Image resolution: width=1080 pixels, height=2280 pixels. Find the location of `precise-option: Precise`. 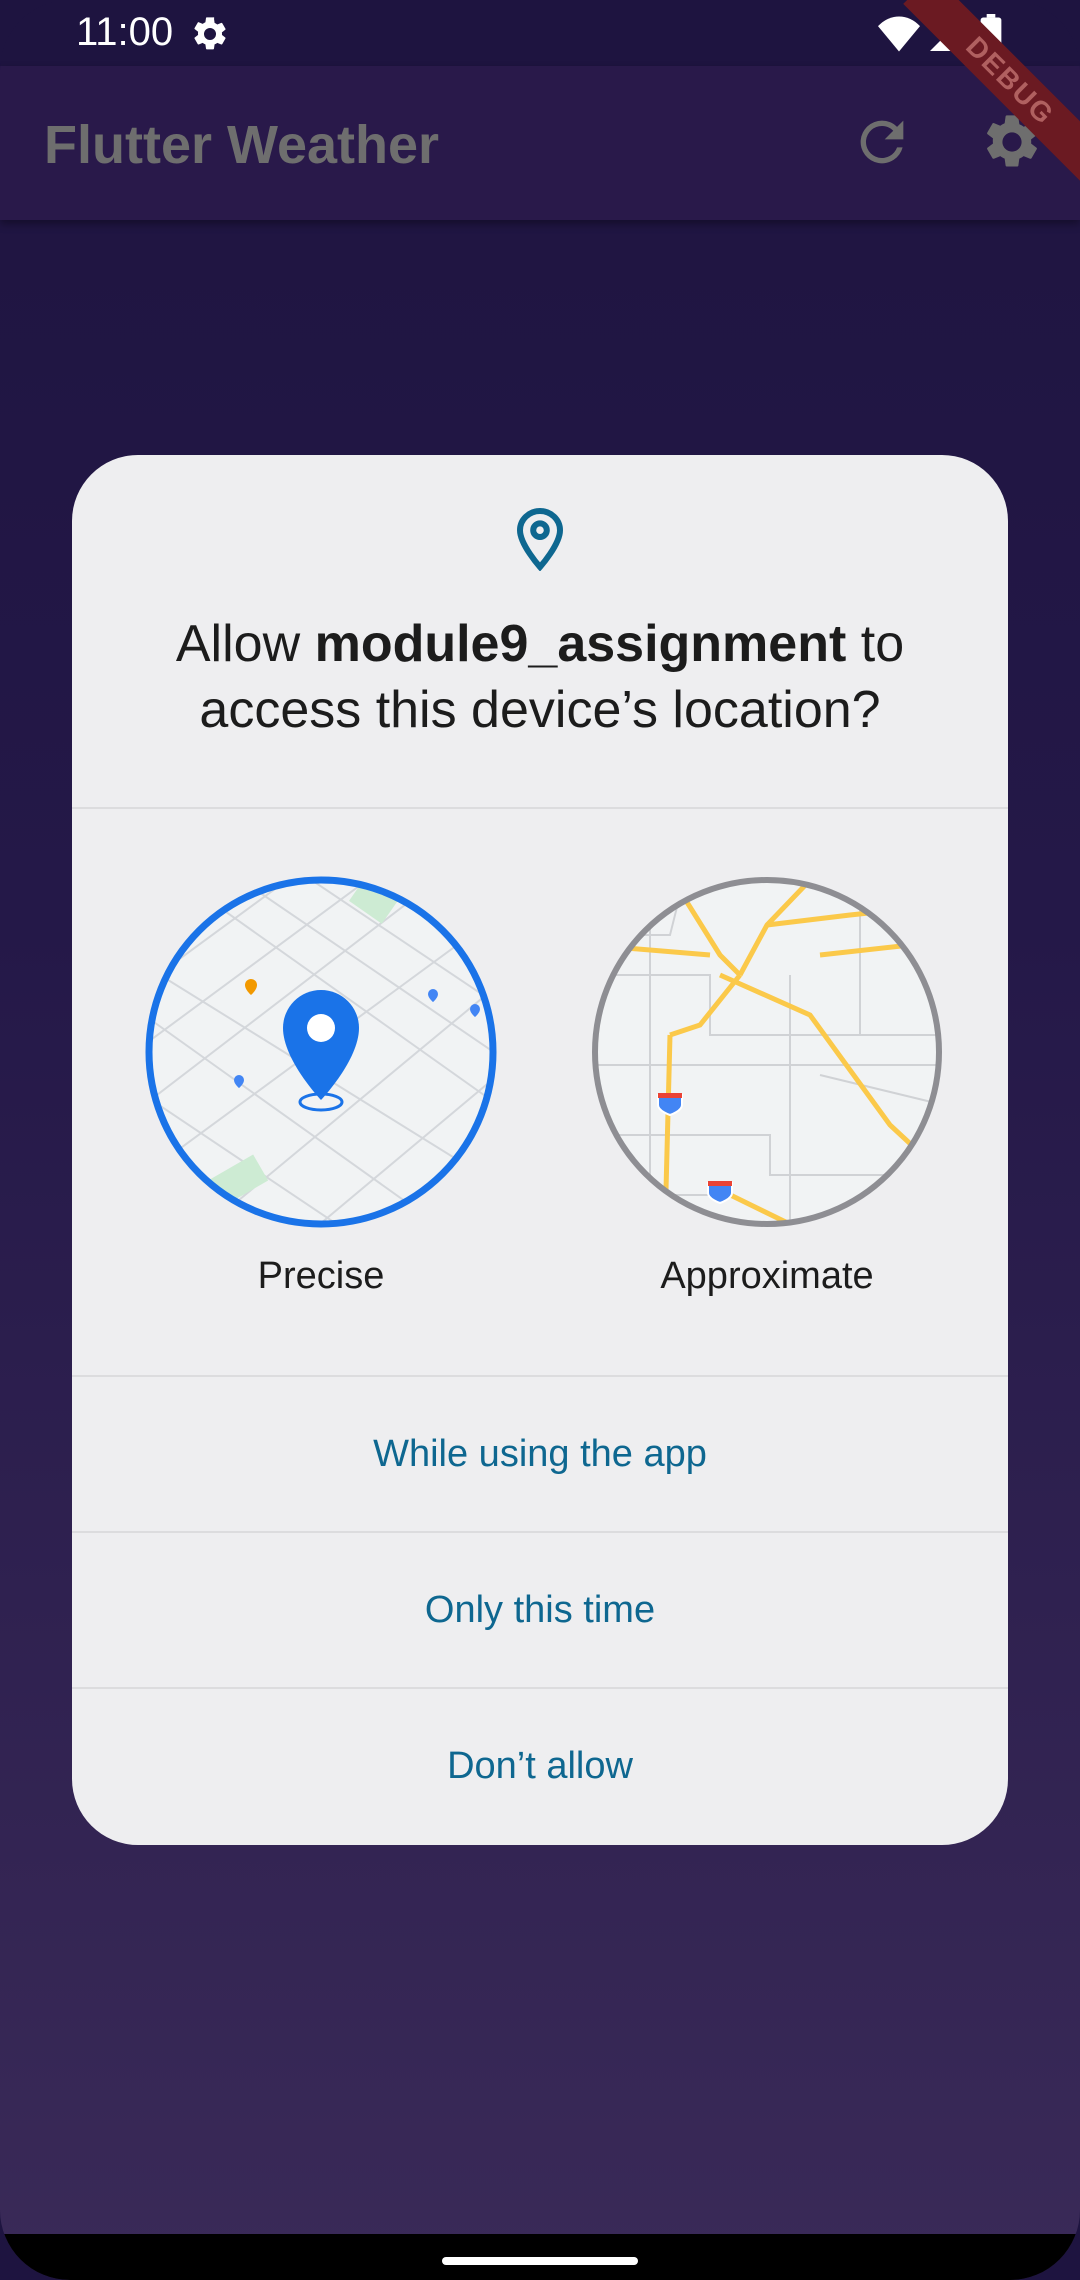

precise-option: Precise is located at coordinates (326, 1105).